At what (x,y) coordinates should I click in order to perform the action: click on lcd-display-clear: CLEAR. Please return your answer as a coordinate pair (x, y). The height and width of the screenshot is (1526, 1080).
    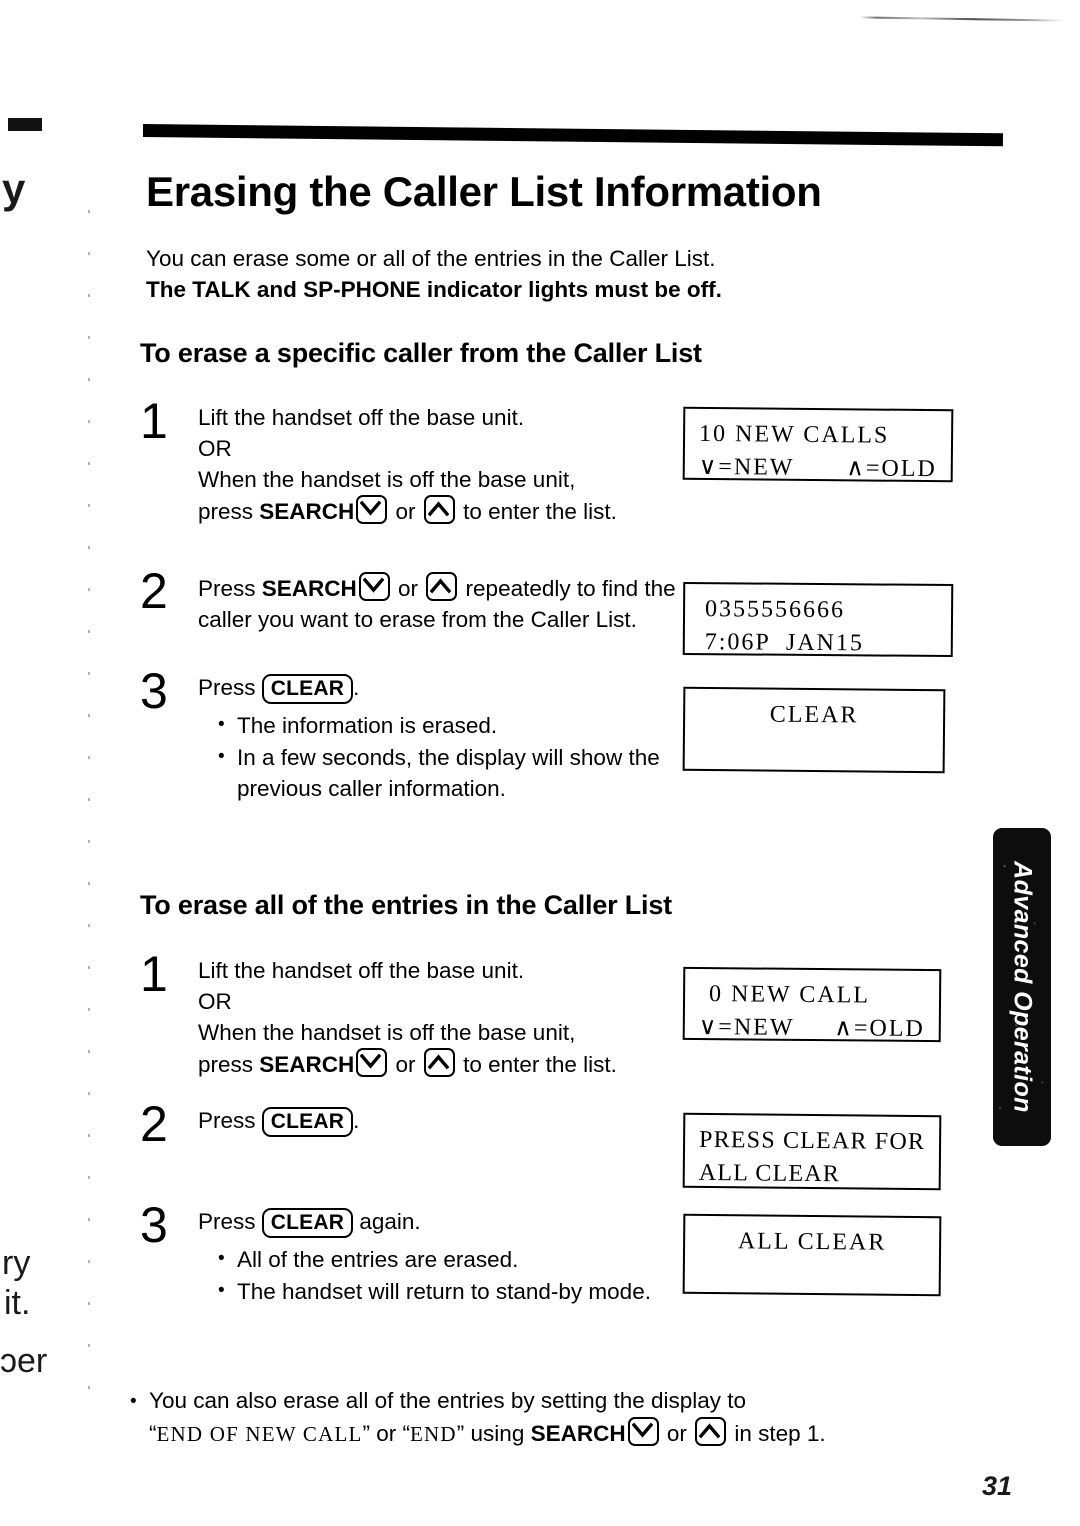
    Looking at the image, I should click on (814, 730).